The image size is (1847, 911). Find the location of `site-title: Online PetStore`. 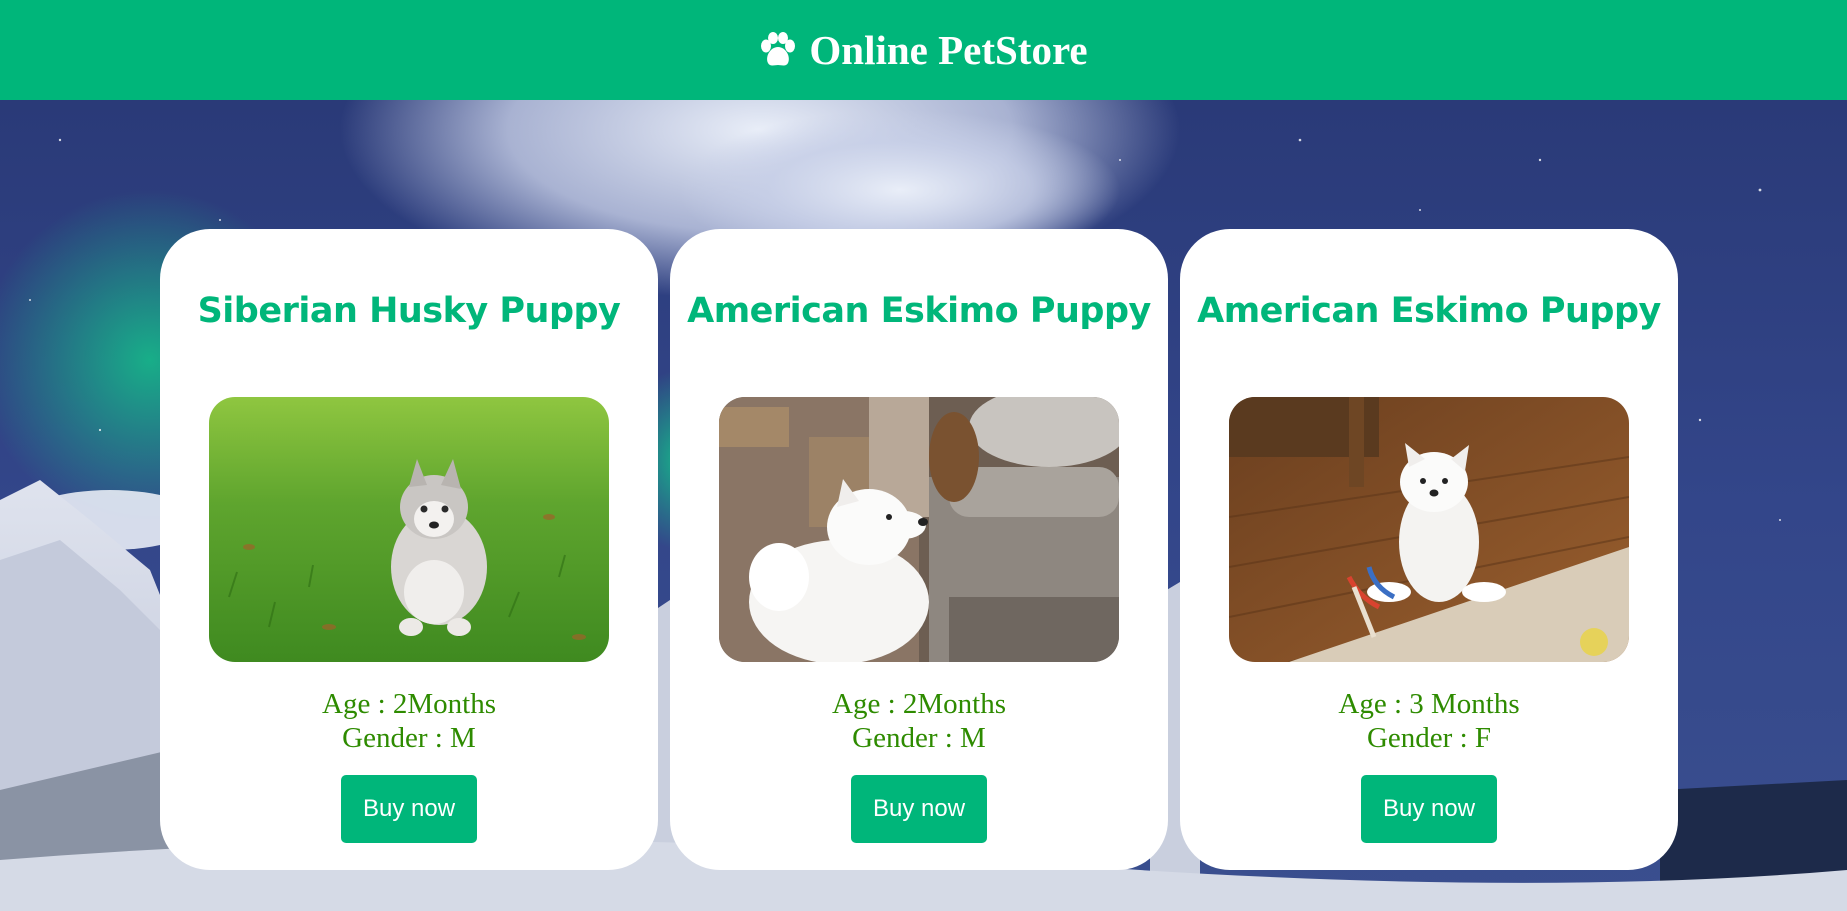

site-title: Online PetStore is located at coordinates (948, 50).